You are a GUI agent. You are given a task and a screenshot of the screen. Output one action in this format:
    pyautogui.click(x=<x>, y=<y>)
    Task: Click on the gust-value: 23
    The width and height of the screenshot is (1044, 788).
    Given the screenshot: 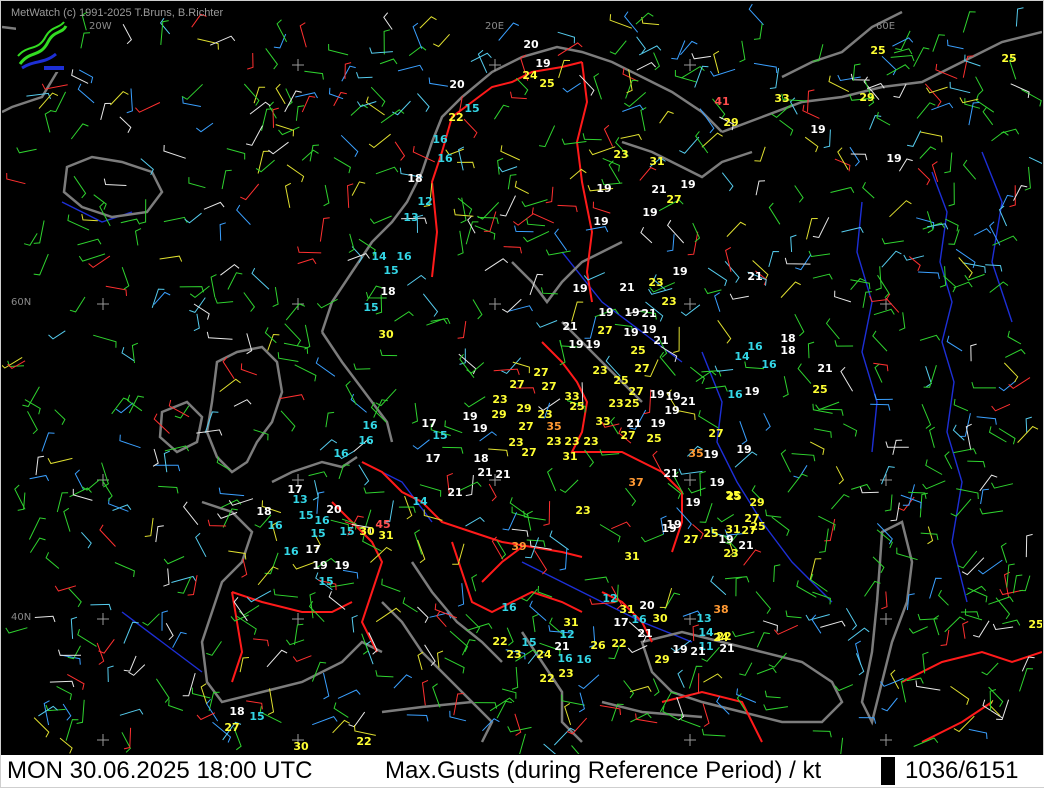 What is the action you would take?
    pyautogui.click(x=582, y=510)
    